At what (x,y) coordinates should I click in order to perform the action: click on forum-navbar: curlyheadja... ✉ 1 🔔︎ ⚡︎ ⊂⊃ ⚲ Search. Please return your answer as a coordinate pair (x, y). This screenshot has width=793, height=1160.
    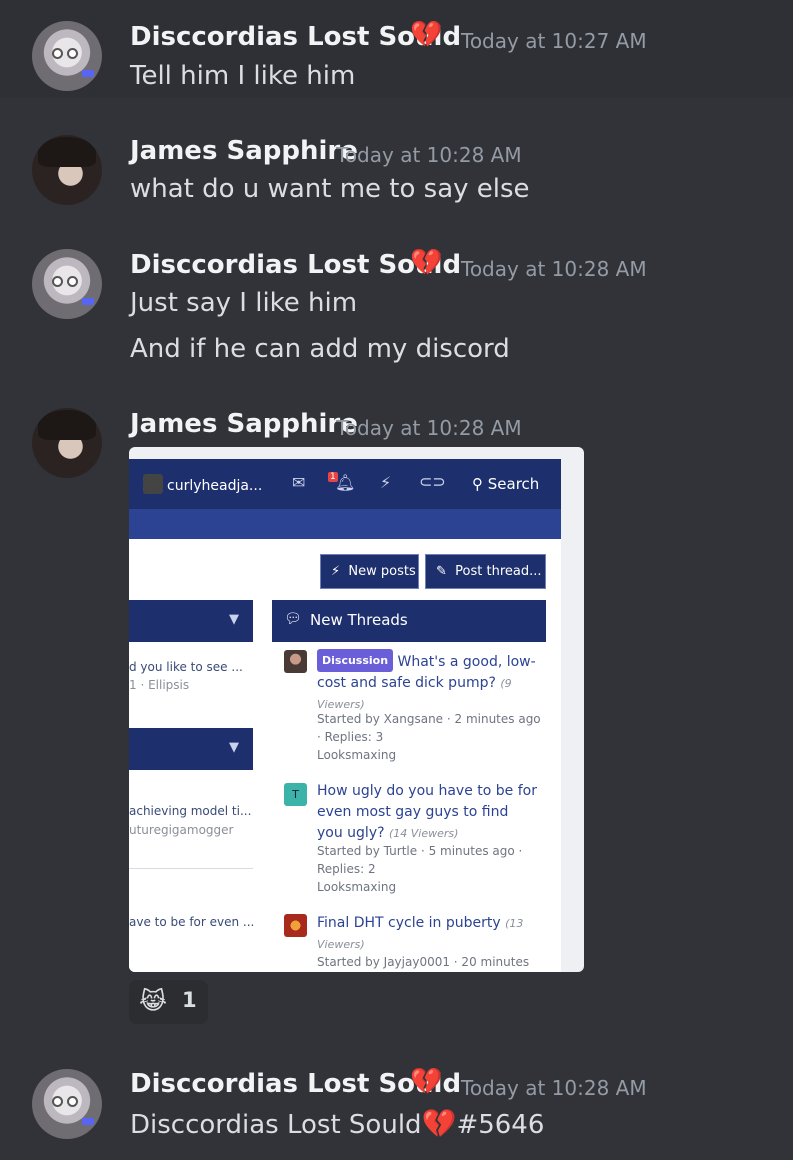
    Looking at the image, I should click on (345, 484).